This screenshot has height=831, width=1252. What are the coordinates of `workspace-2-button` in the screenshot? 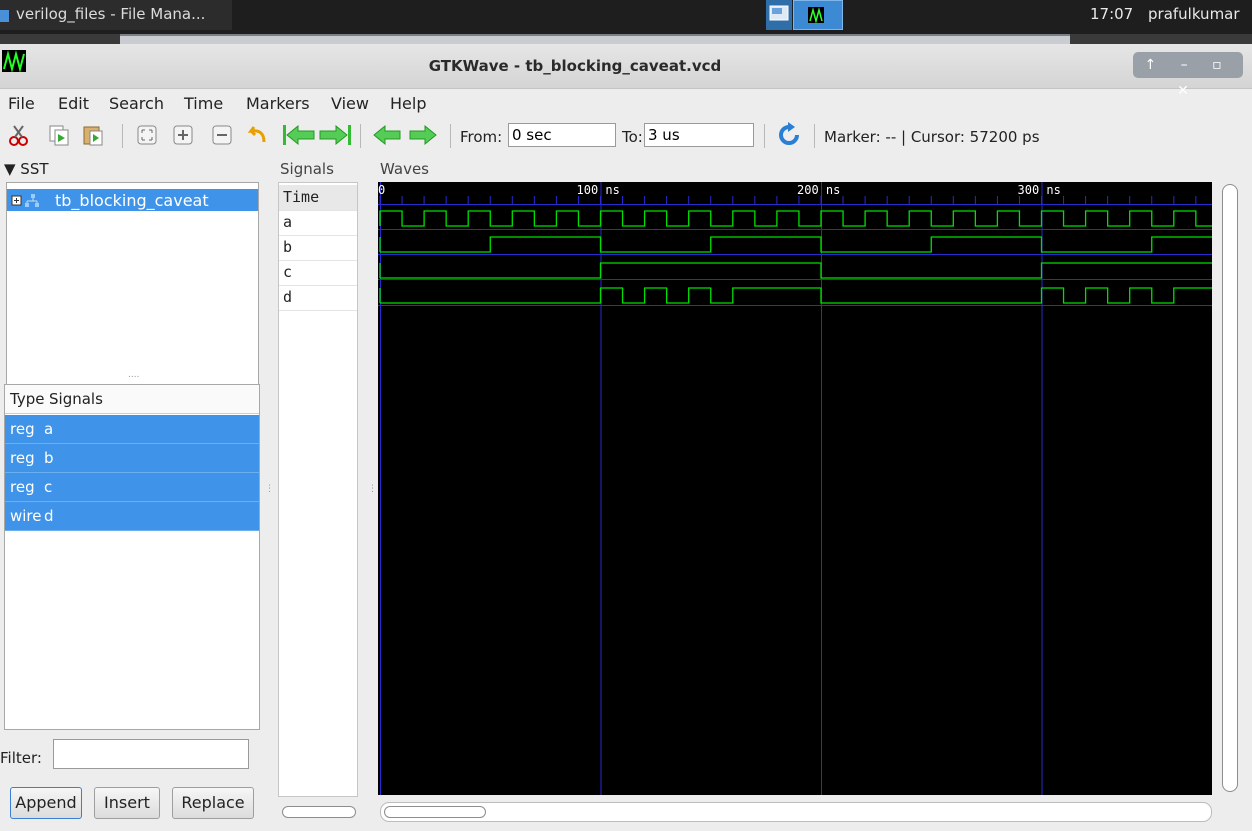 It's located at (818, 15).